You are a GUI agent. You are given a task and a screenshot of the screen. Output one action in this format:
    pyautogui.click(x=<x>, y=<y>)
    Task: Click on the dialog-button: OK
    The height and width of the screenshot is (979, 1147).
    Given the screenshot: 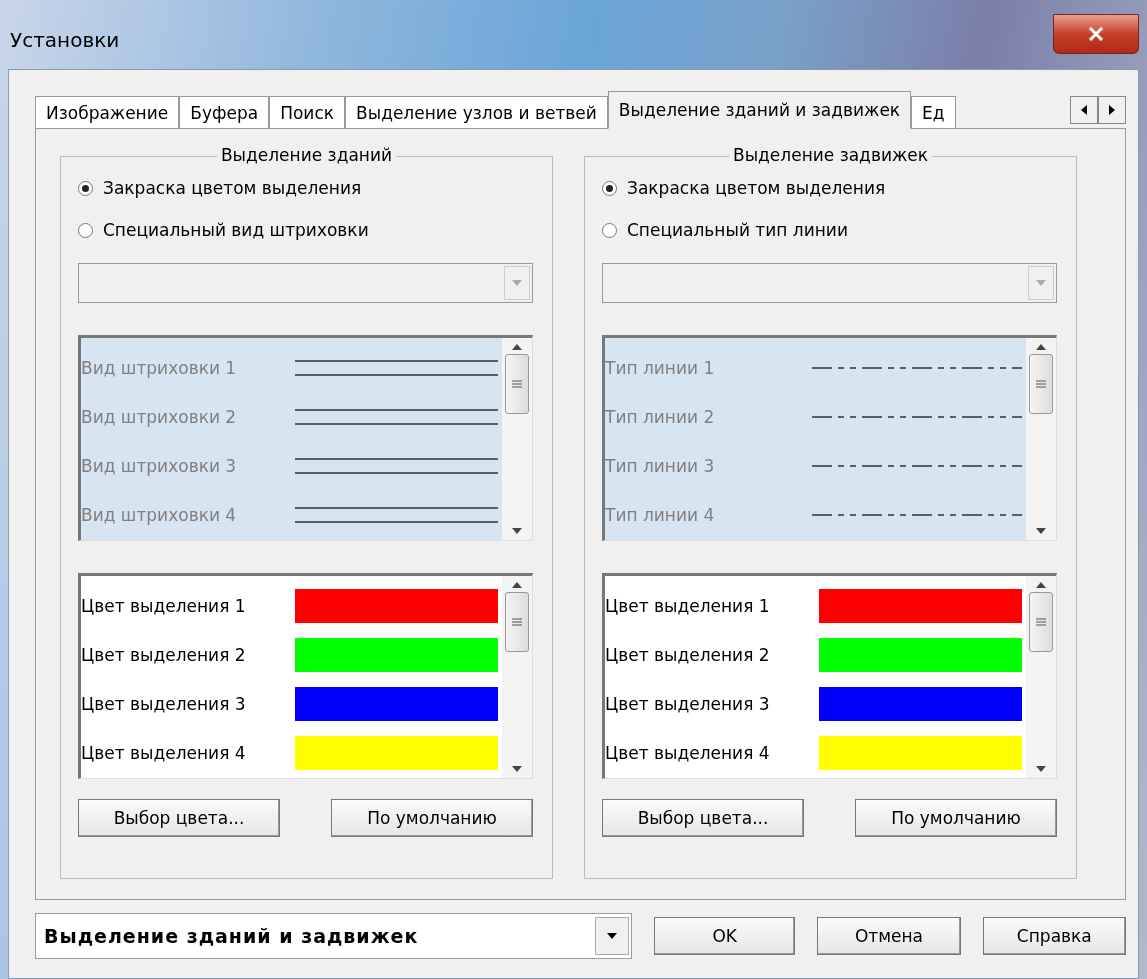 What is the action you would take?
    pyautogui.click(x=725, y=936)
    